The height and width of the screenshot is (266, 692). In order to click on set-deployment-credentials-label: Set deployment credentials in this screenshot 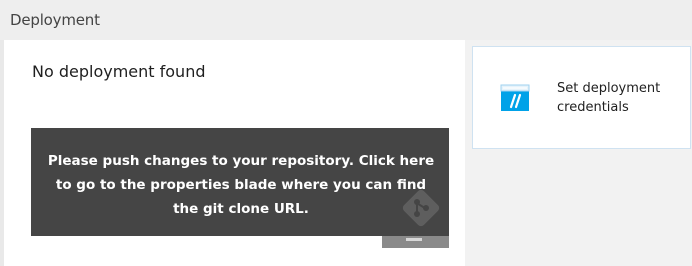, I will do `click(609, 98)`.